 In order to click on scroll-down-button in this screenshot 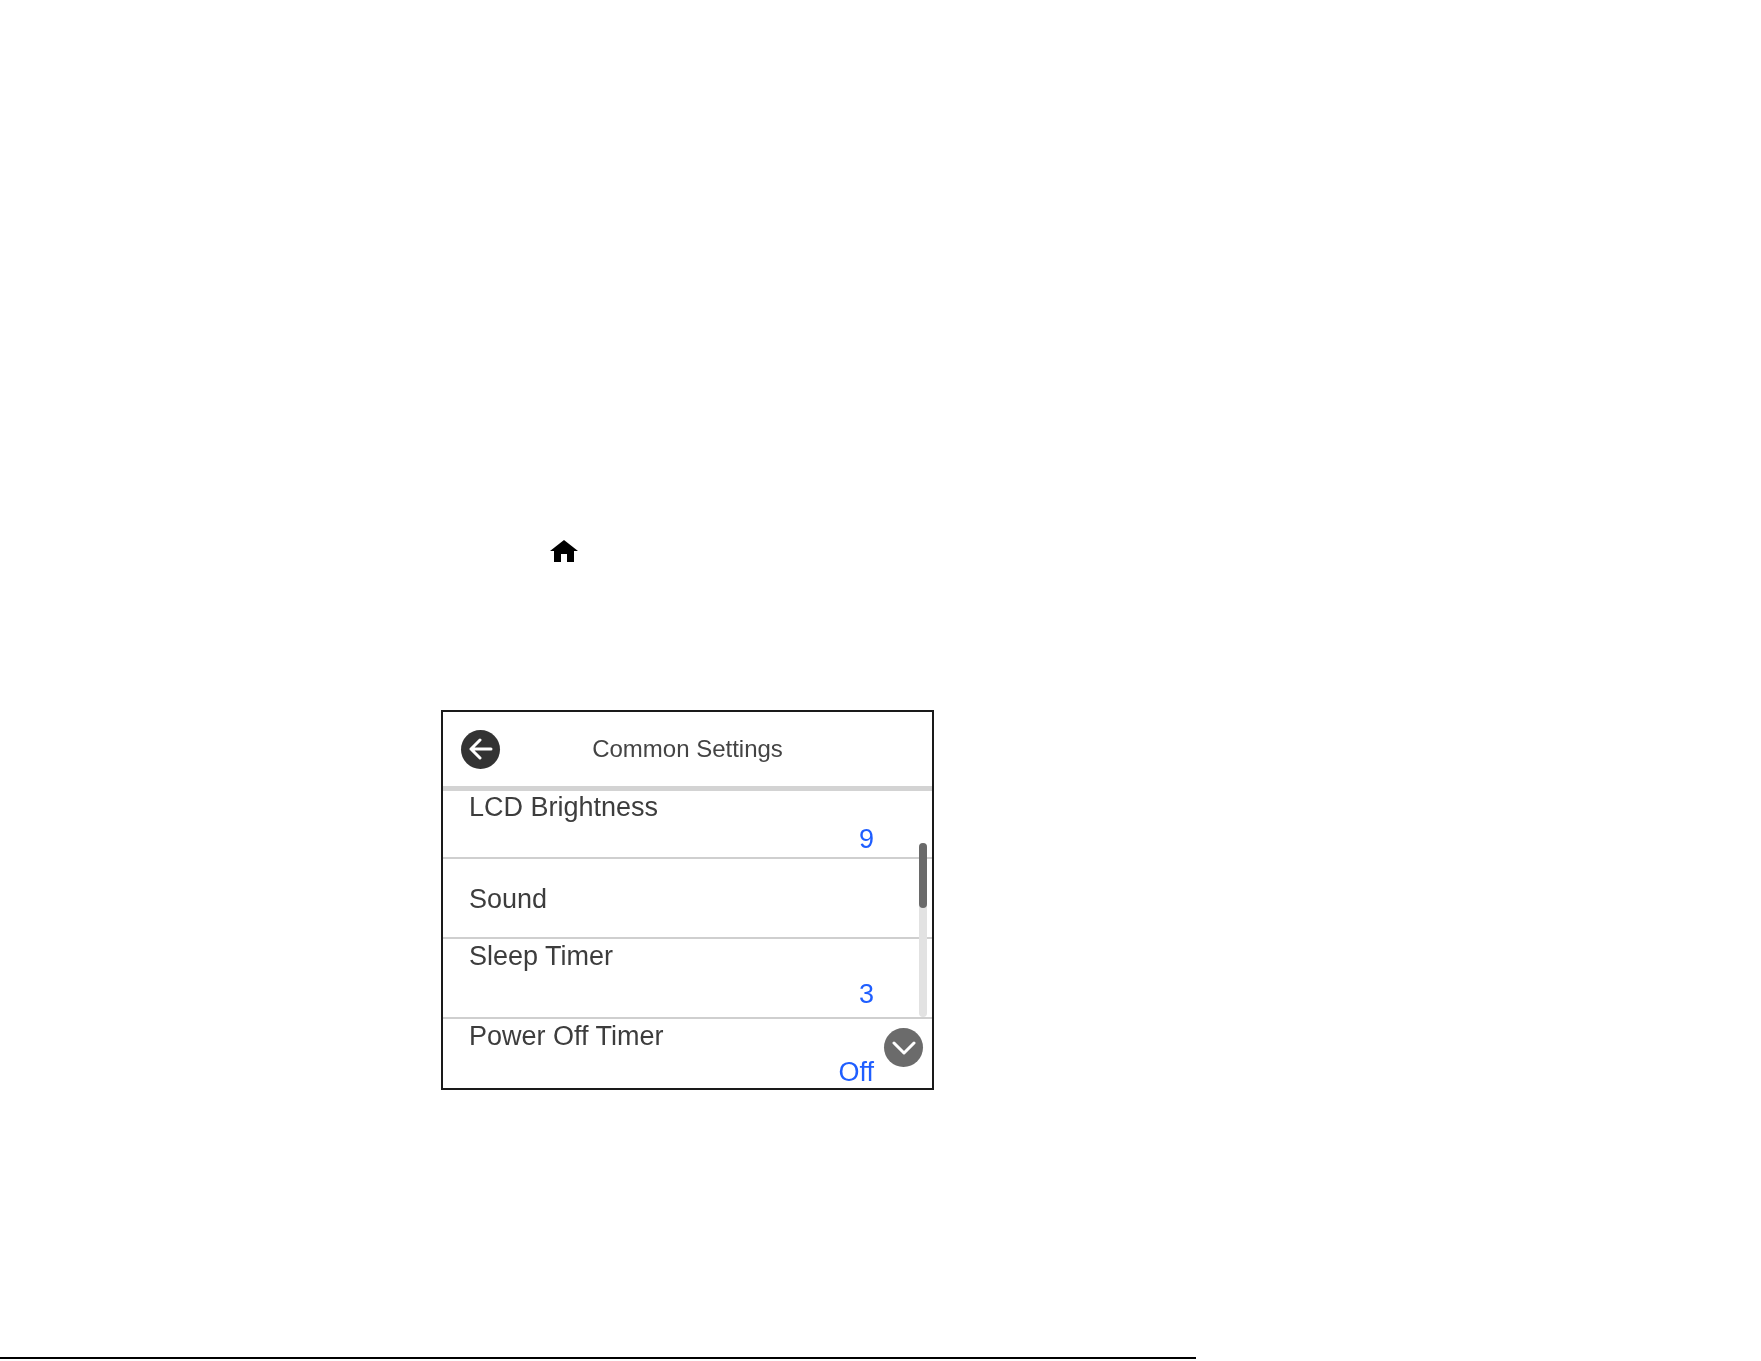, I will do `click(903, 1047)`.